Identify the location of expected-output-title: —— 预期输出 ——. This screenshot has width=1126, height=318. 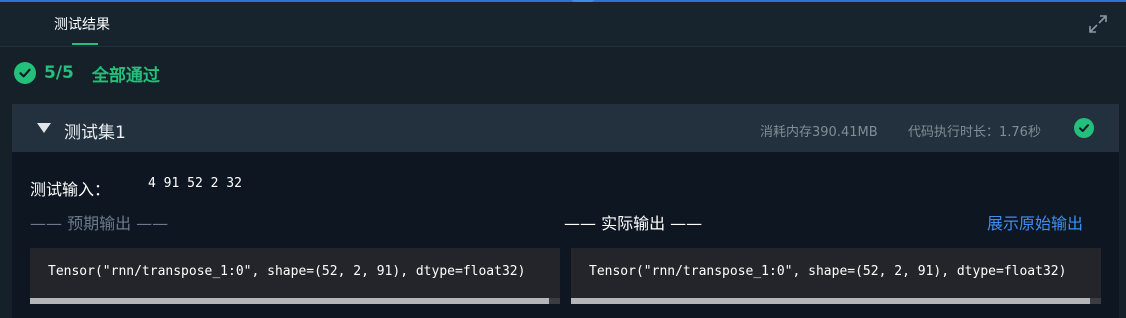
(99, 223).